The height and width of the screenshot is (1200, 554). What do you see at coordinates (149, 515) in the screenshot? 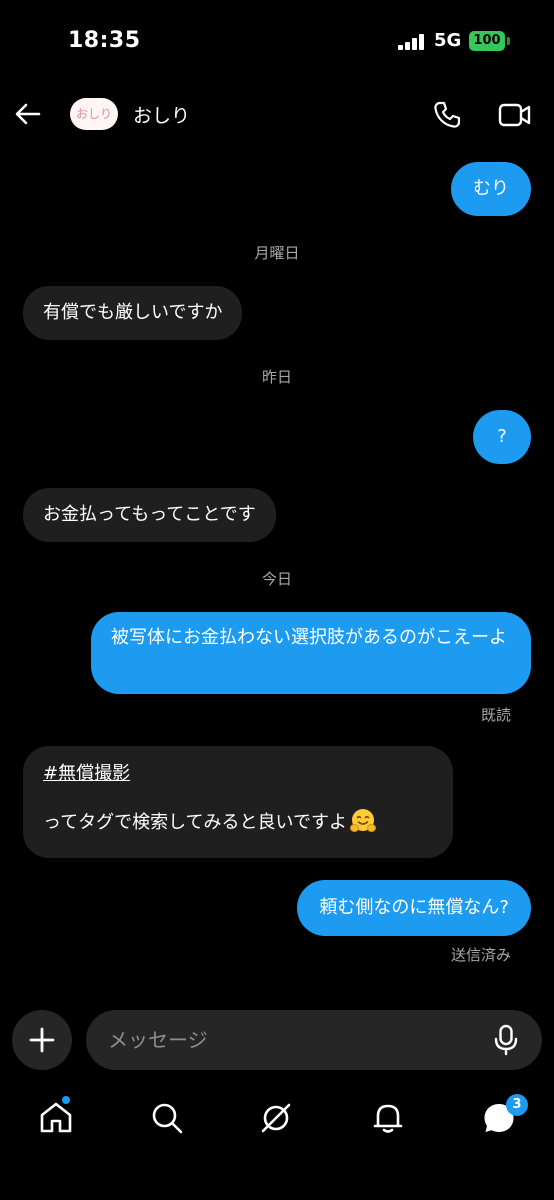
I see `message-bubble-incoming: お金払ってもってことです` at bounding box center [149, 515].